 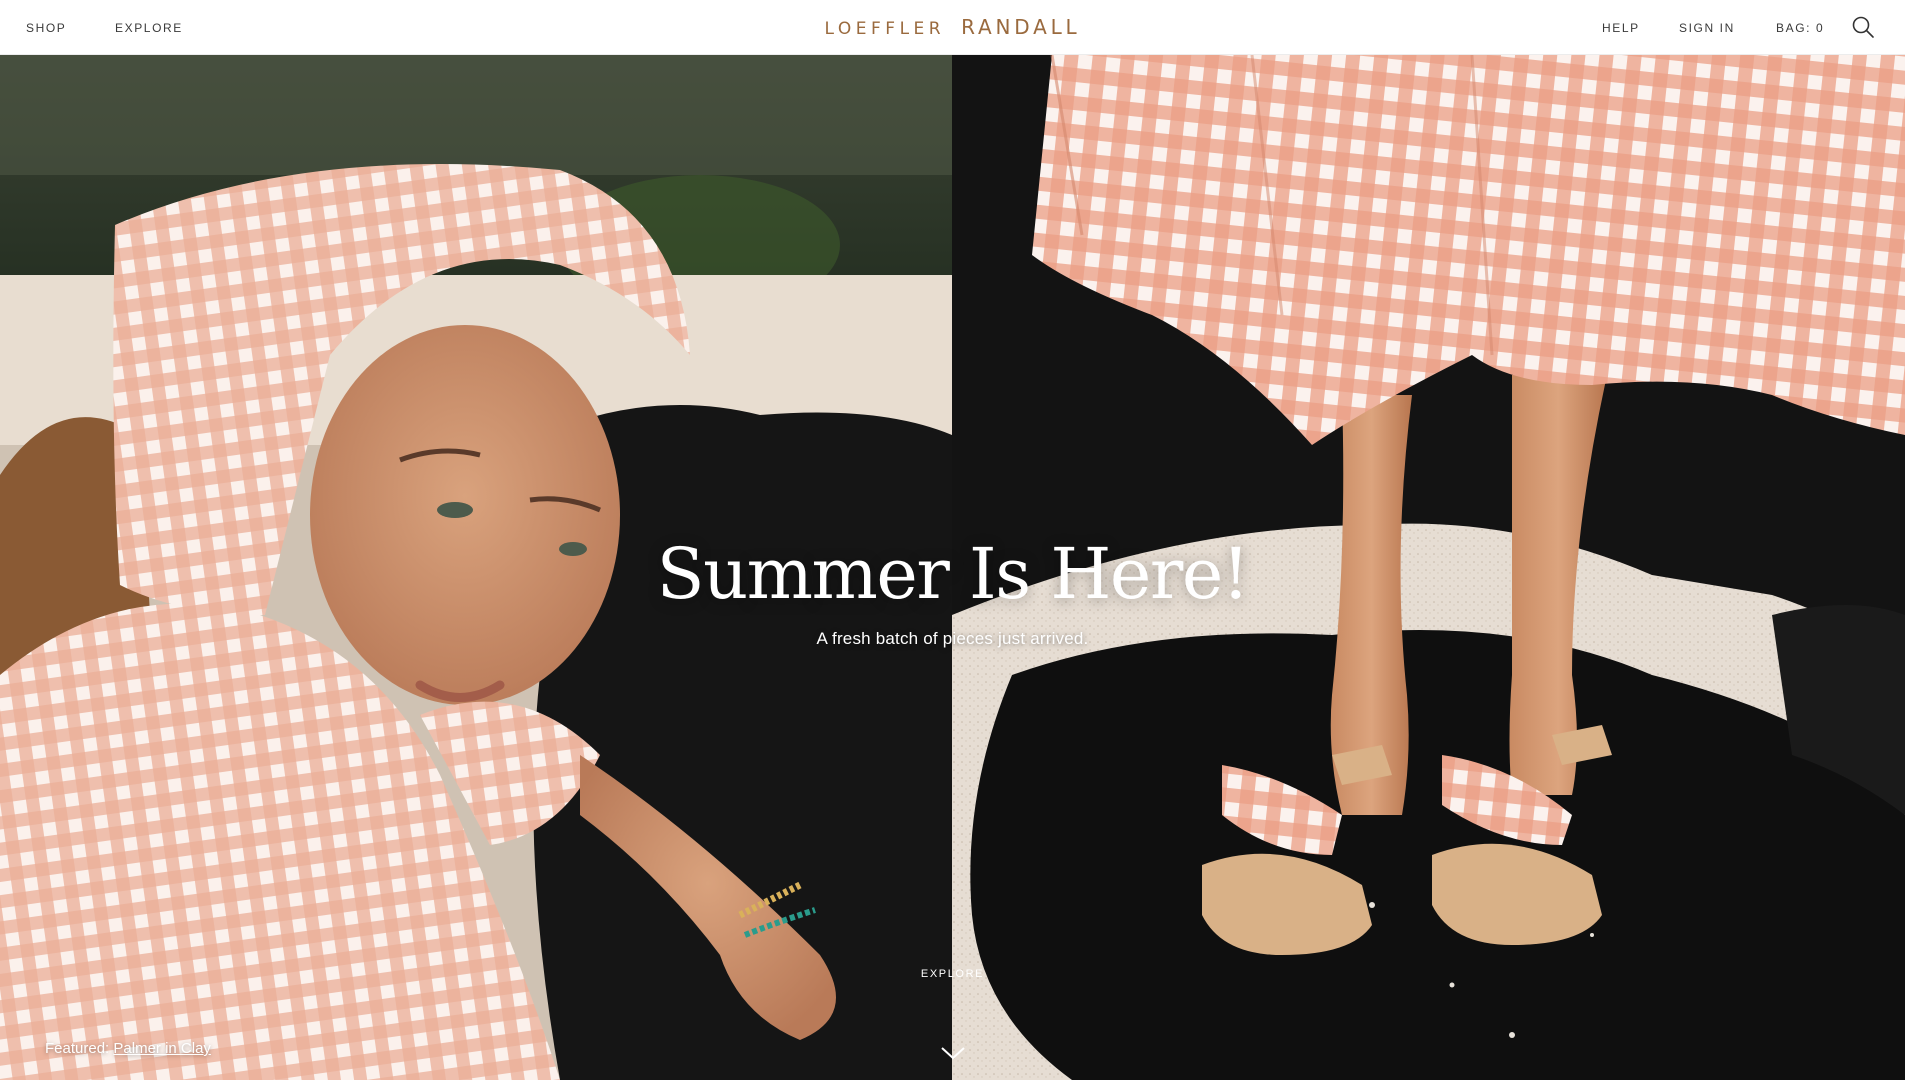 What do you see at coordinates (46, 28) in the screenshot?
I see `nav-shop-link: SHOP` at bounding box center [46, 28].